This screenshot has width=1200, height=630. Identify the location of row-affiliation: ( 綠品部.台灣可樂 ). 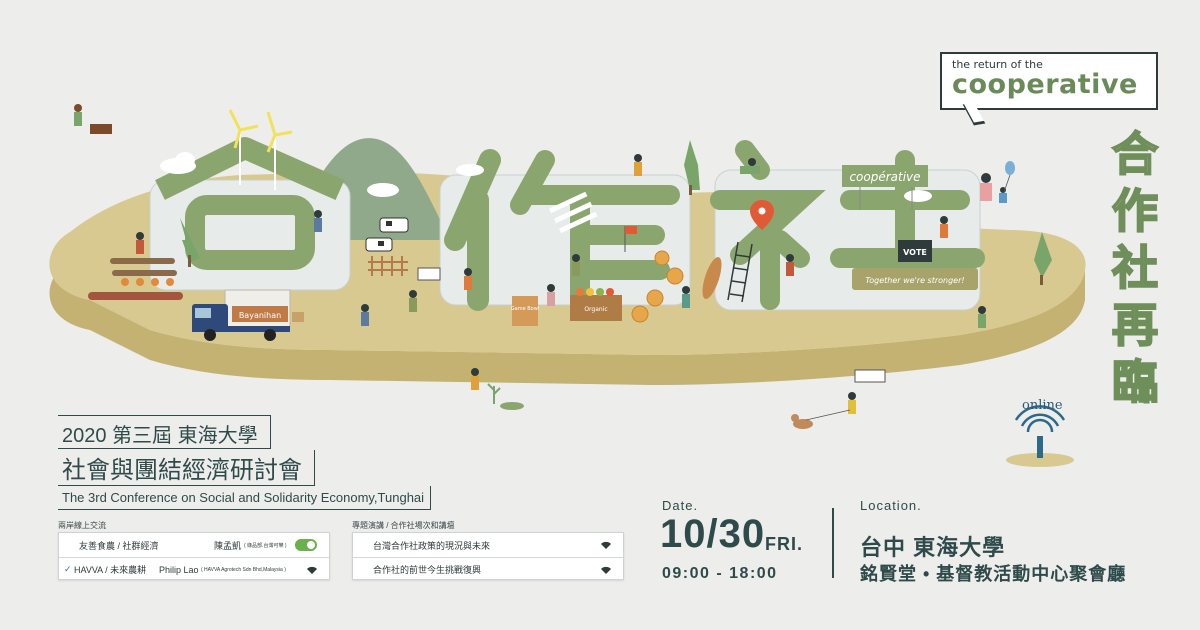
(265, 545).